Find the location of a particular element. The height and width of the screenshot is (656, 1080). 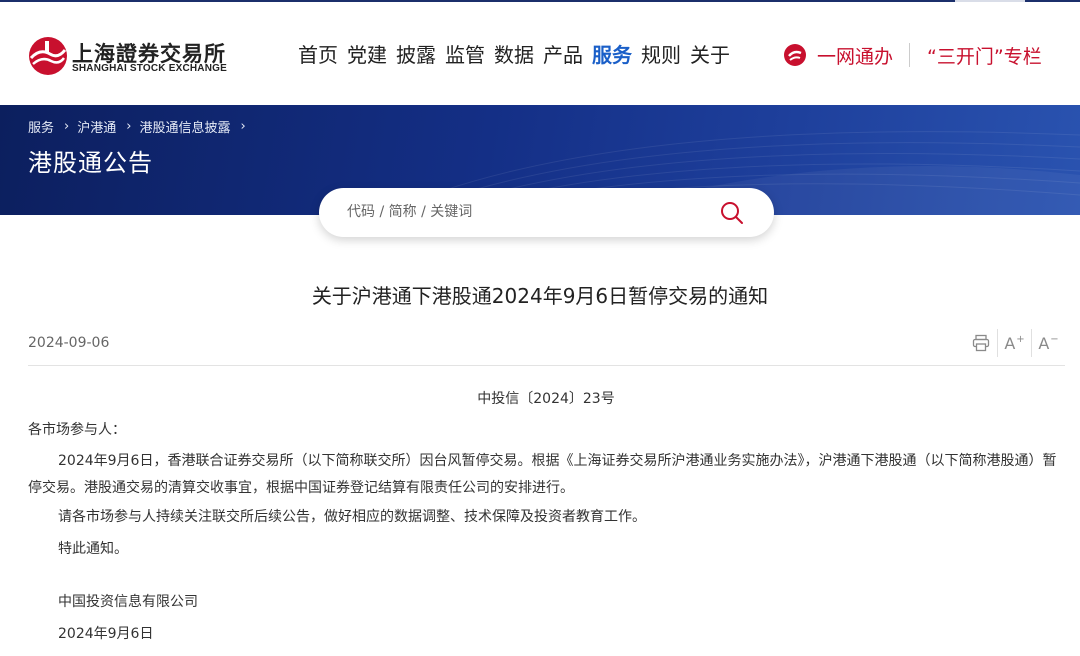

font-decrease-button: A− is located at coordinates (1048, 343).